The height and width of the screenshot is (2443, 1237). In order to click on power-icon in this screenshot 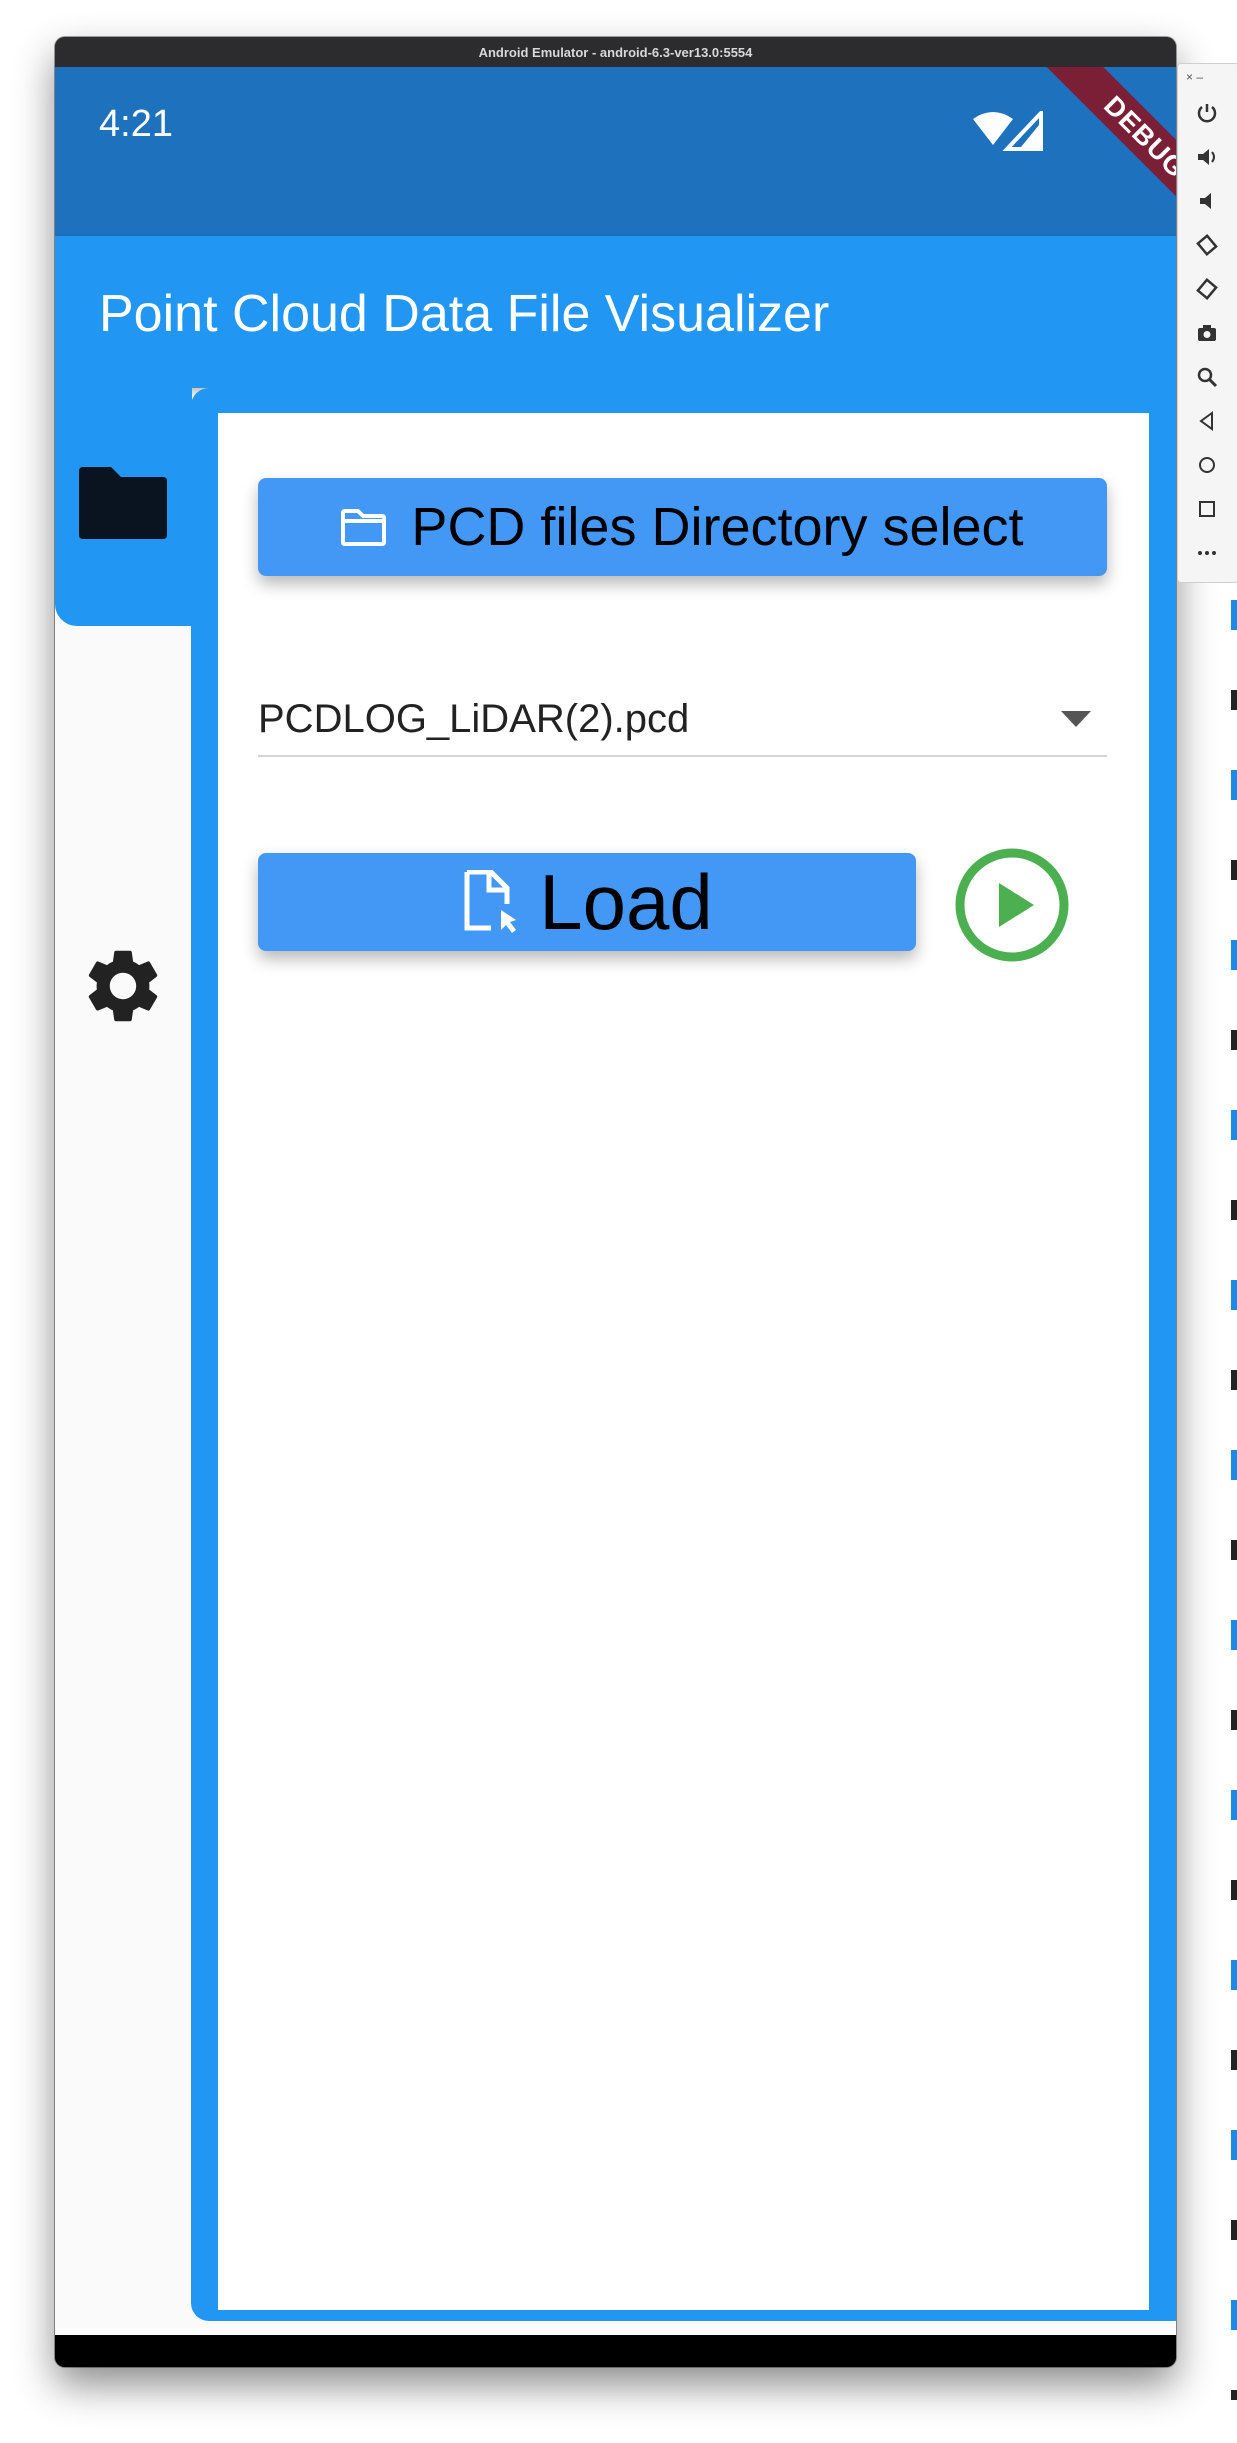, I will do `click(1207, 113)`.